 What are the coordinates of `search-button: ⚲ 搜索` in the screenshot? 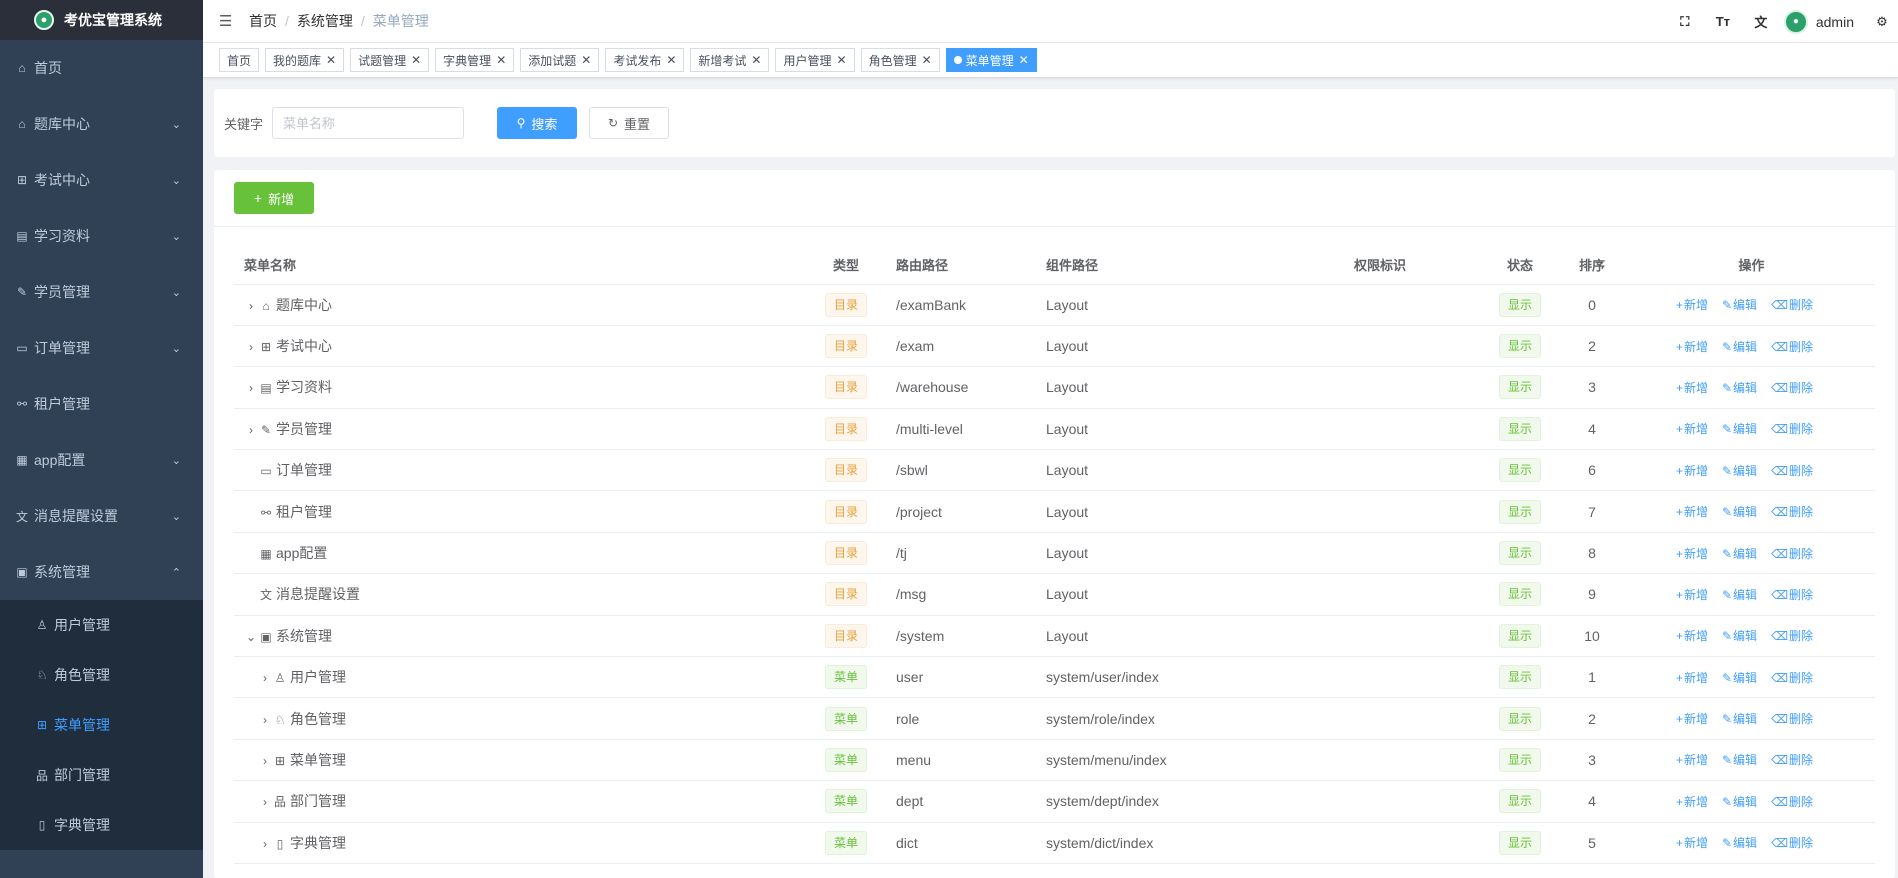 It's located at (537, 123).